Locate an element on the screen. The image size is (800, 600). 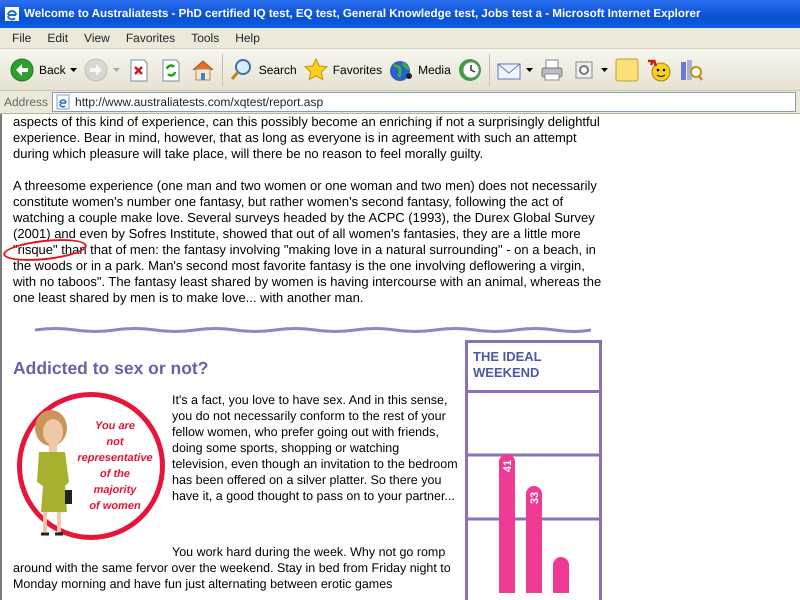
menu-item: Favorites is located at coordinates (151, 38).